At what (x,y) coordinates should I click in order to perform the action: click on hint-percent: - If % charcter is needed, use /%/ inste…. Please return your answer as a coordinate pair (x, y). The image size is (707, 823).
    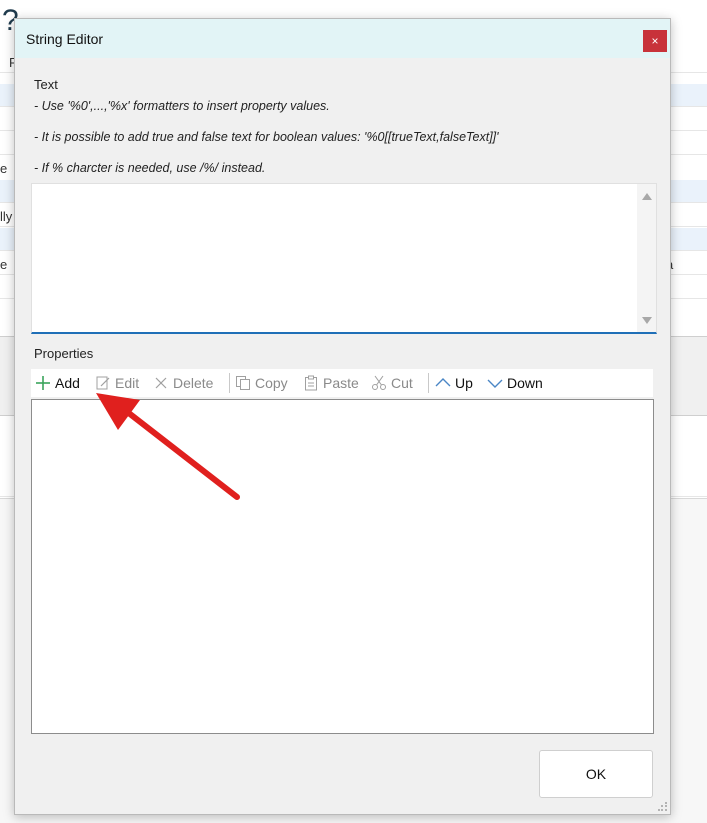
    Looking at the image, I should click on (150, 168).